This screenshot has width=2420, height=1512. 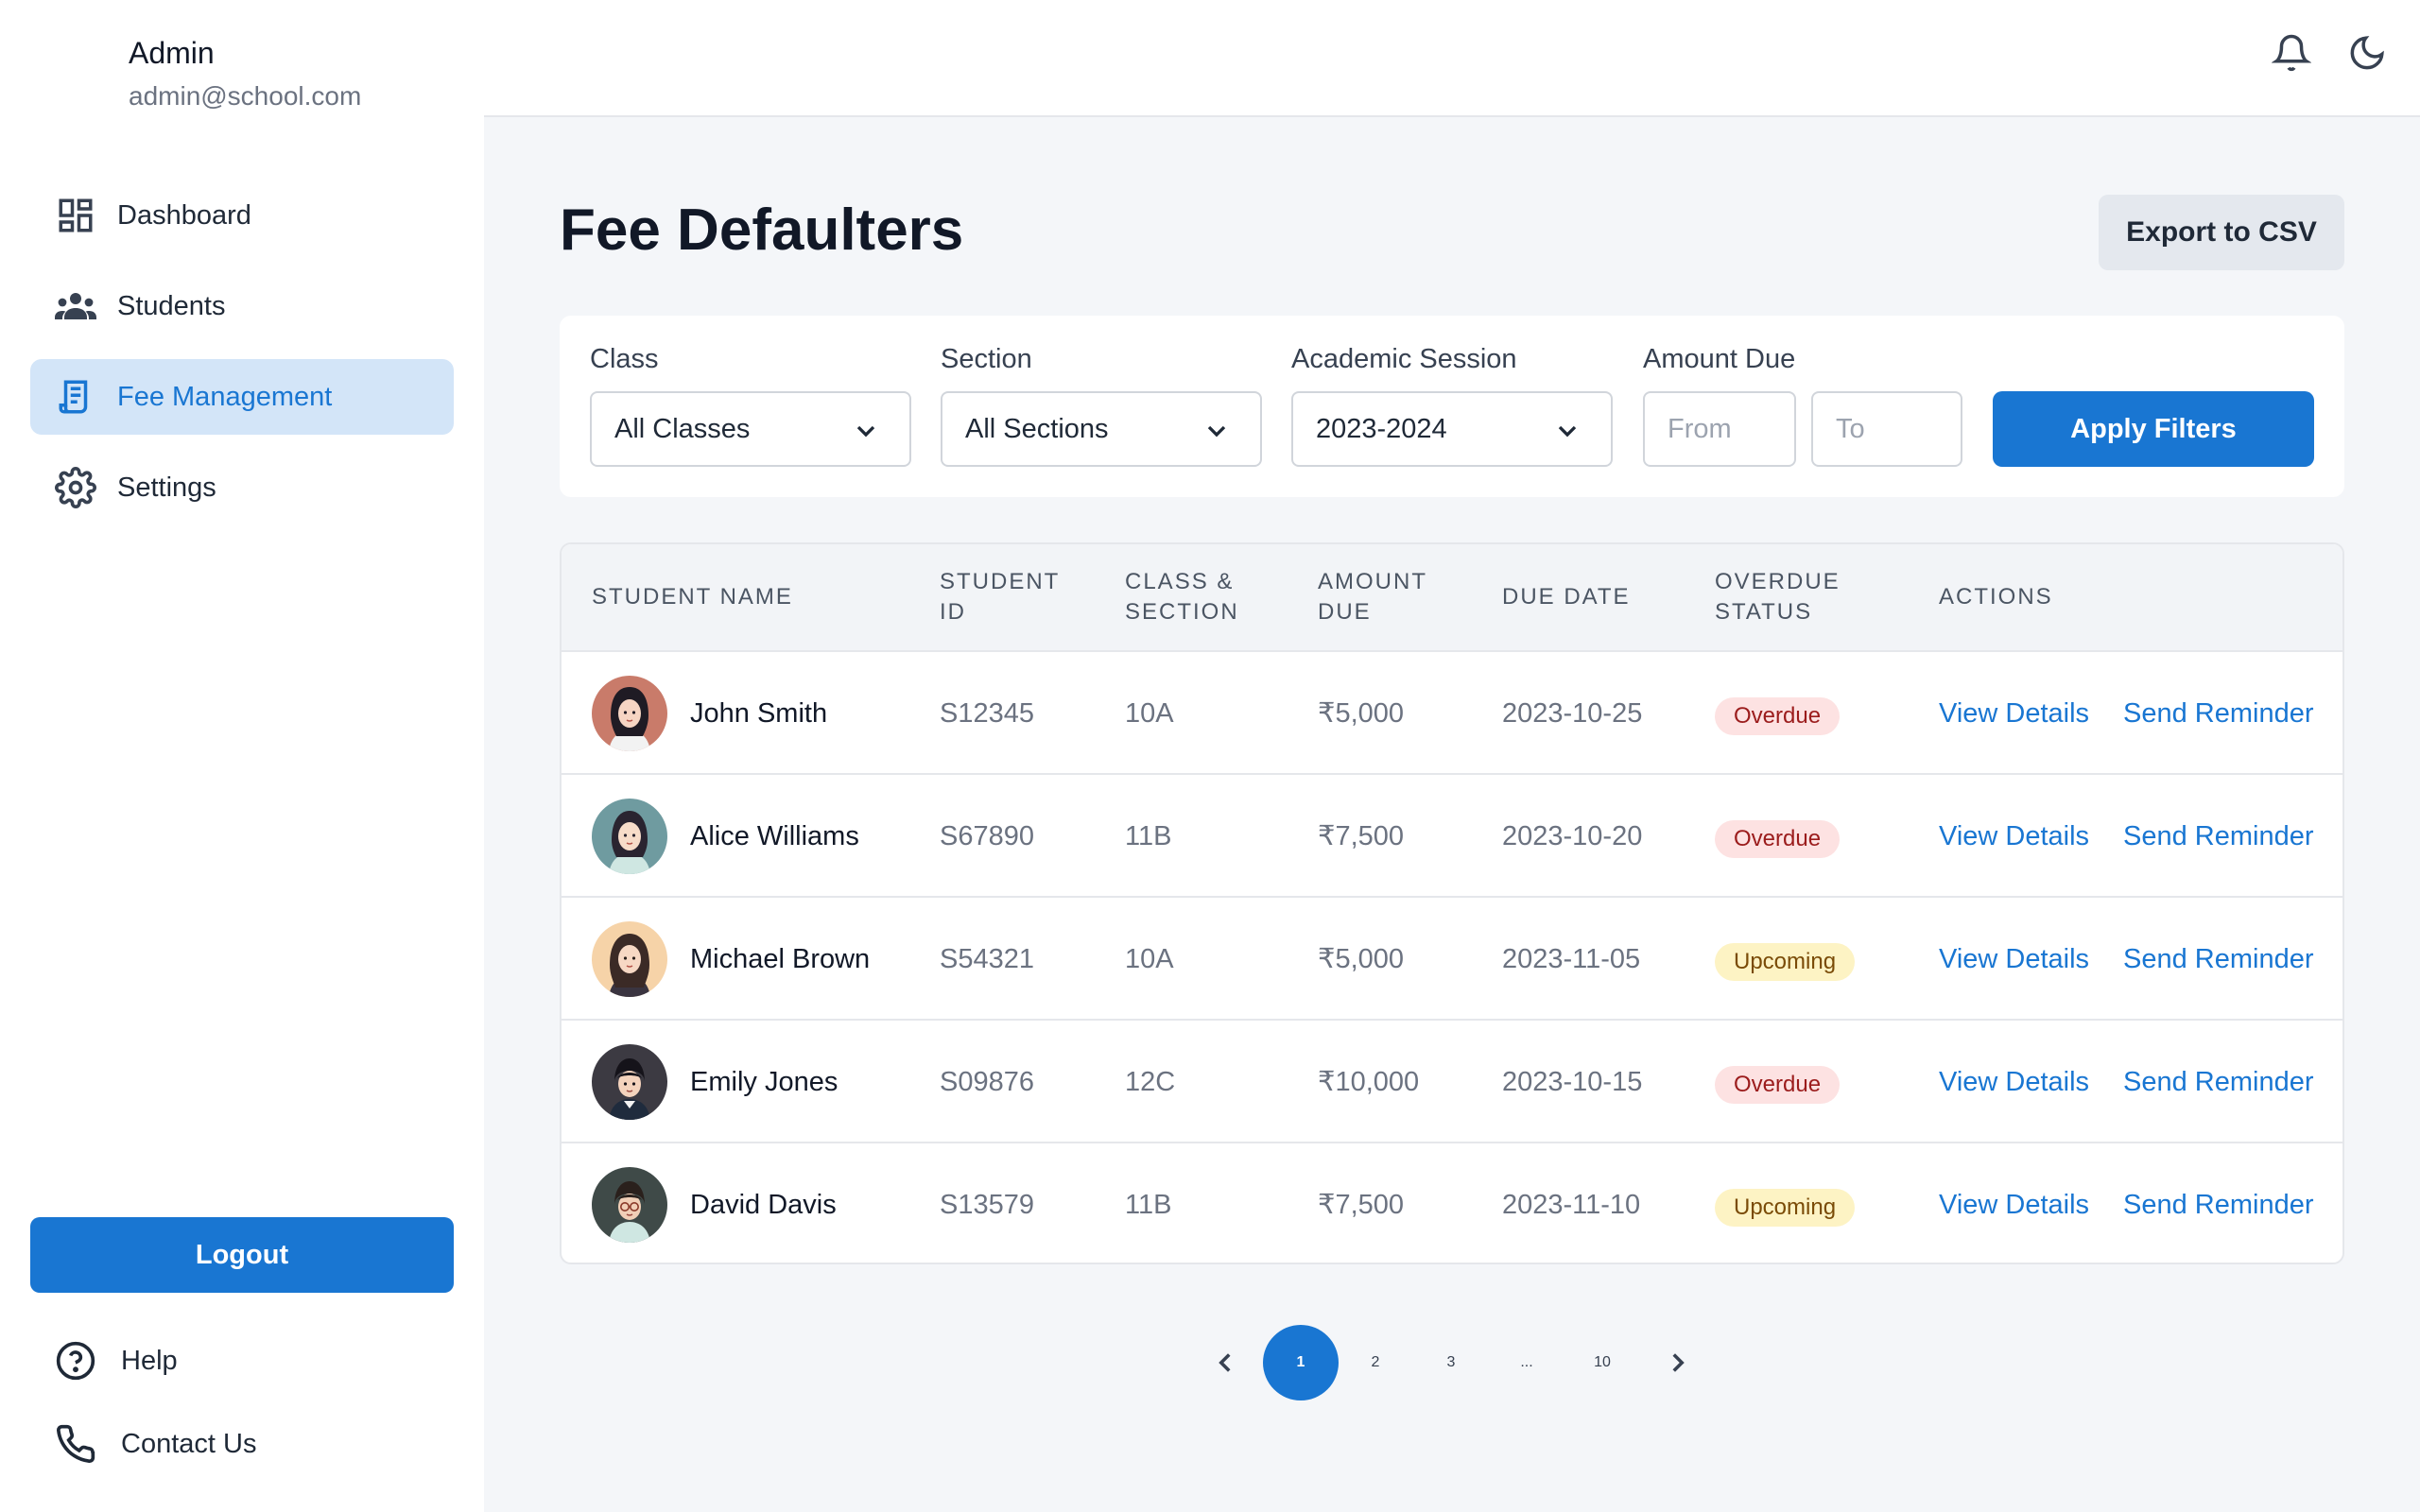 I want to click on header-class-section: CLASS & SECTION, so click(x=1182, y=597).